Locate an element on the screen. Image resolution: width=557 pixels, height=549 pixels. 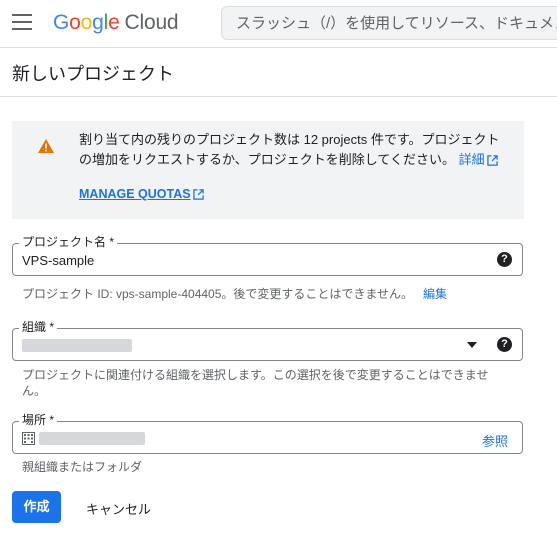
building-icon is located at coordinates (28, 438).